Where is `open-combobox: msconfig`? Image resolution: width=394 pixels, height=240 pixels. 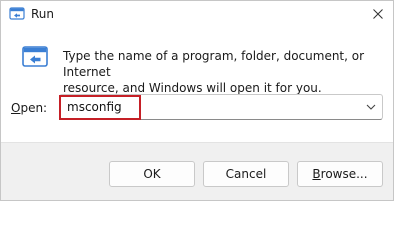
open-combobox: msconfig is located at coordinates (221, 107).